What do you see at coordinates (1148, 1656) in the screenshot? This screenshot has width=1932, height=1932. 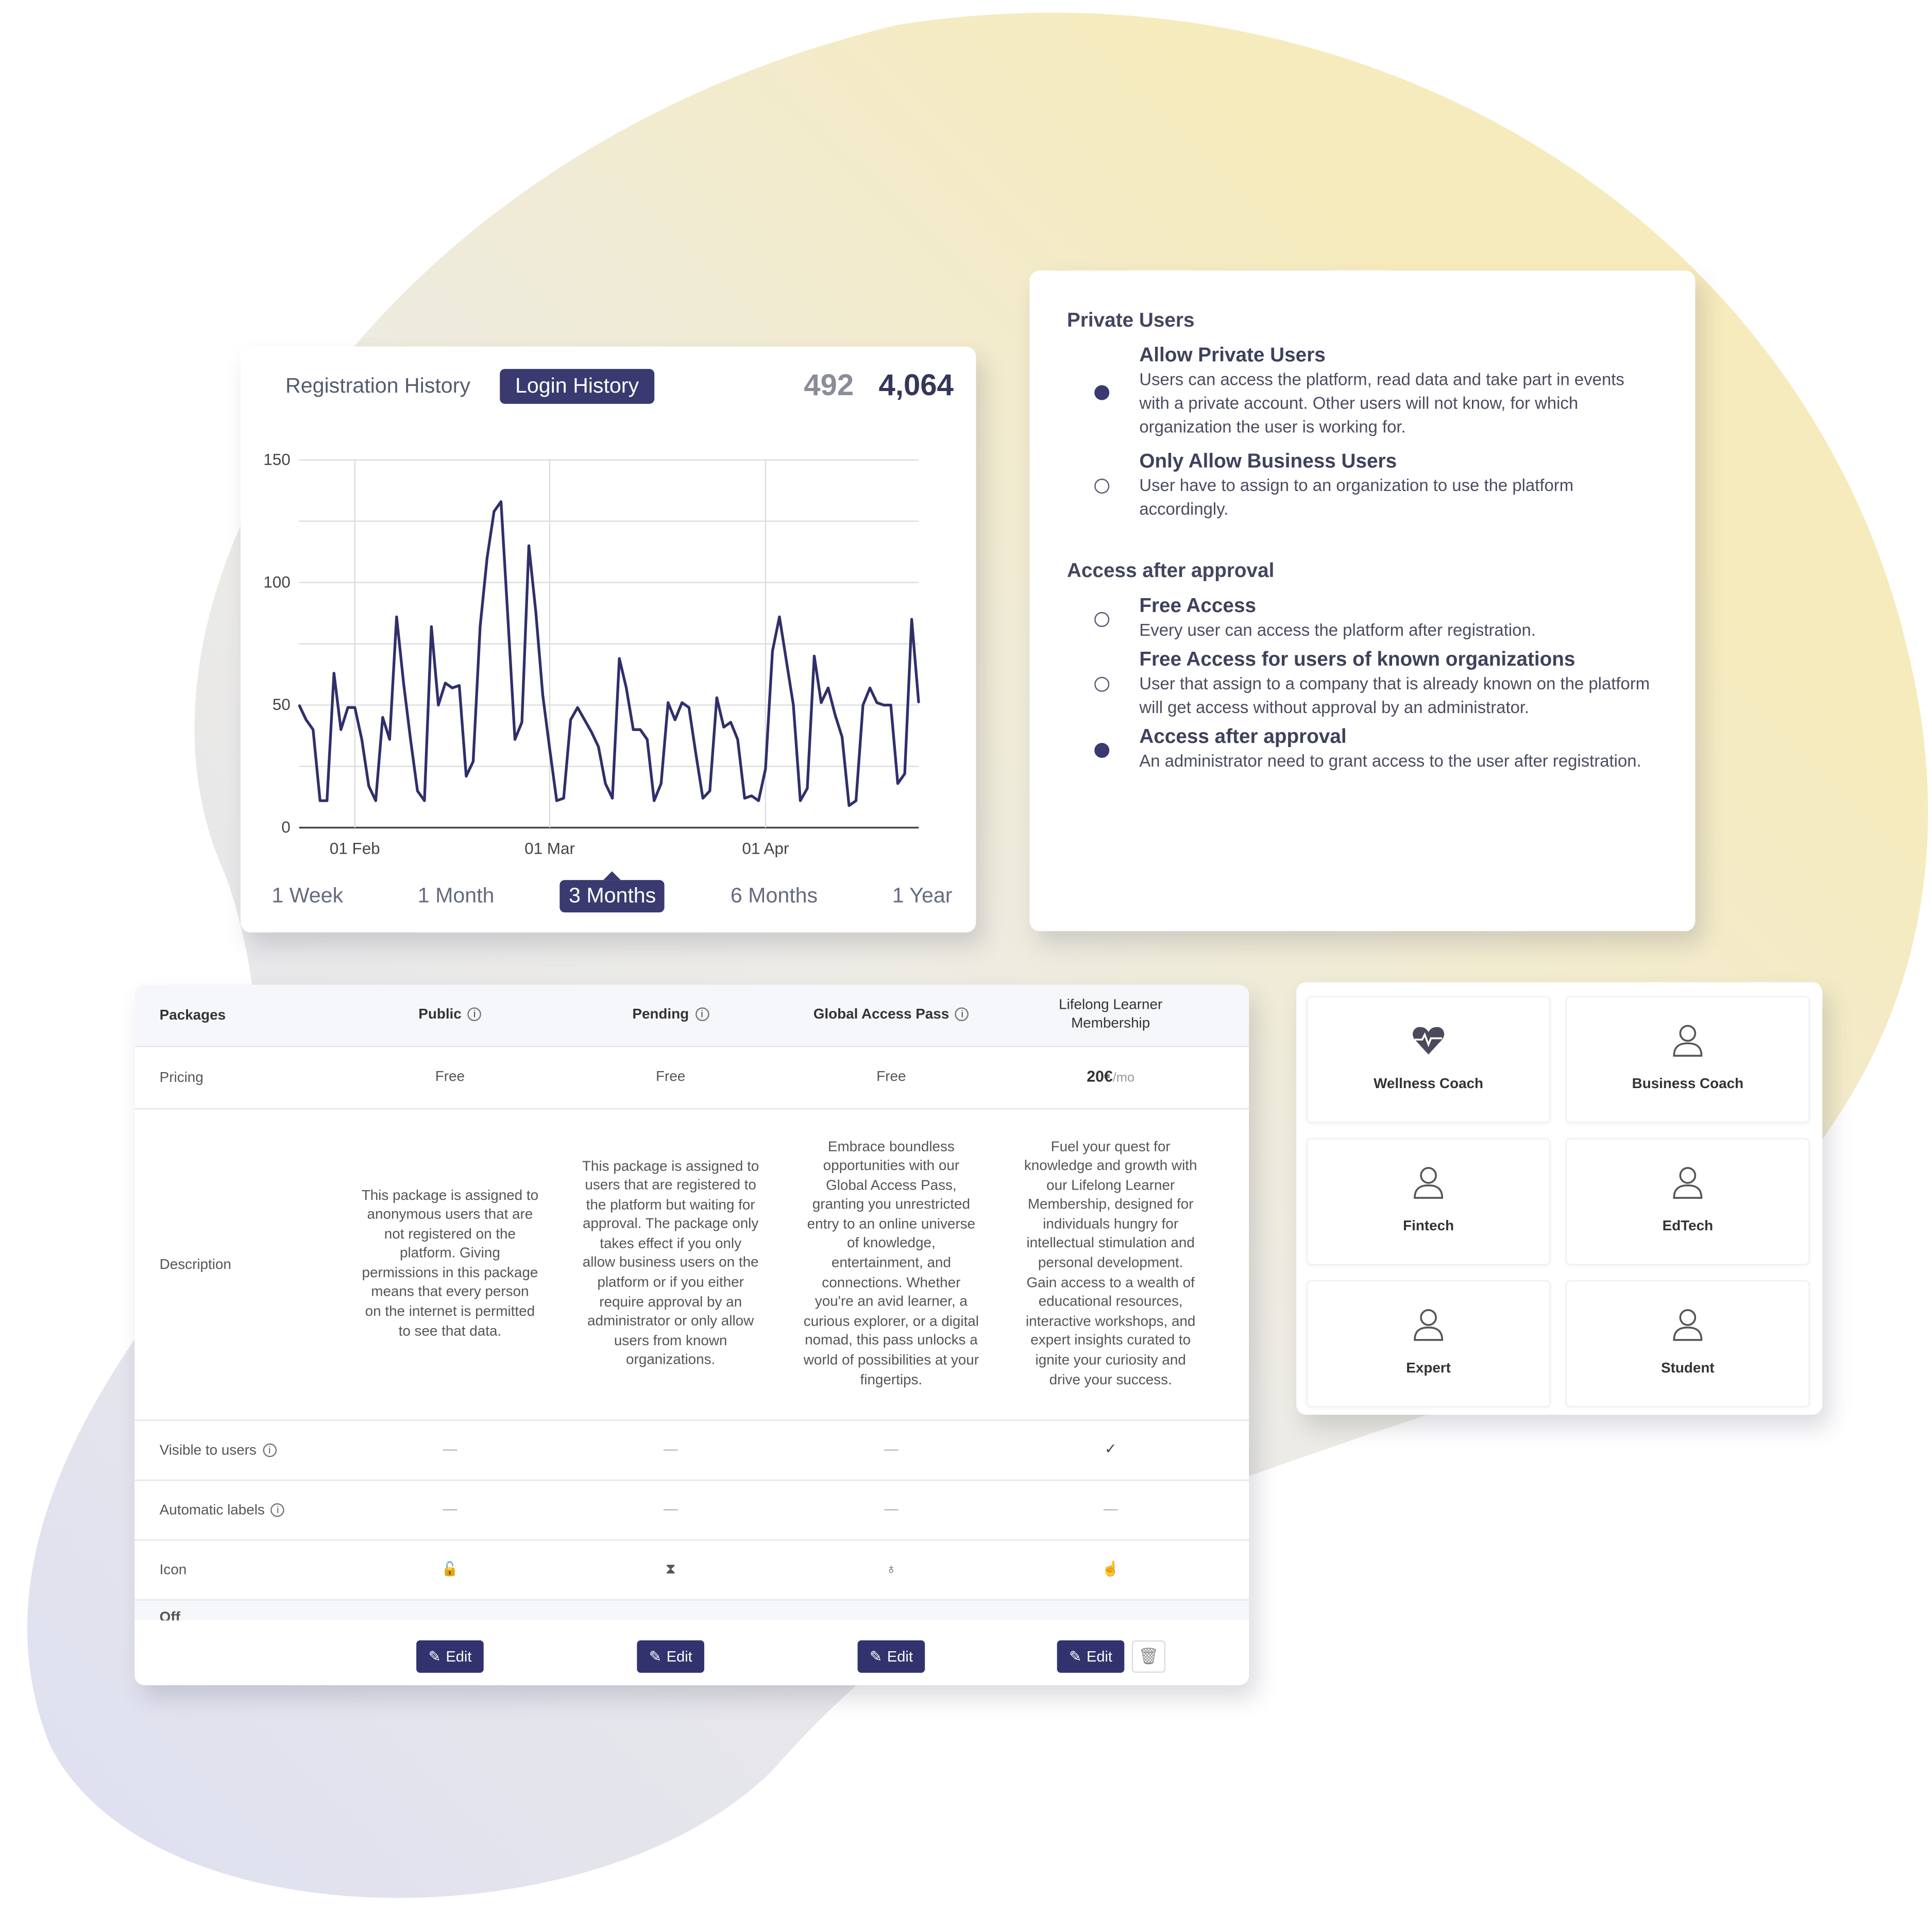 I see `delete-button: 🗑` at bounding box center [1148, 1656].